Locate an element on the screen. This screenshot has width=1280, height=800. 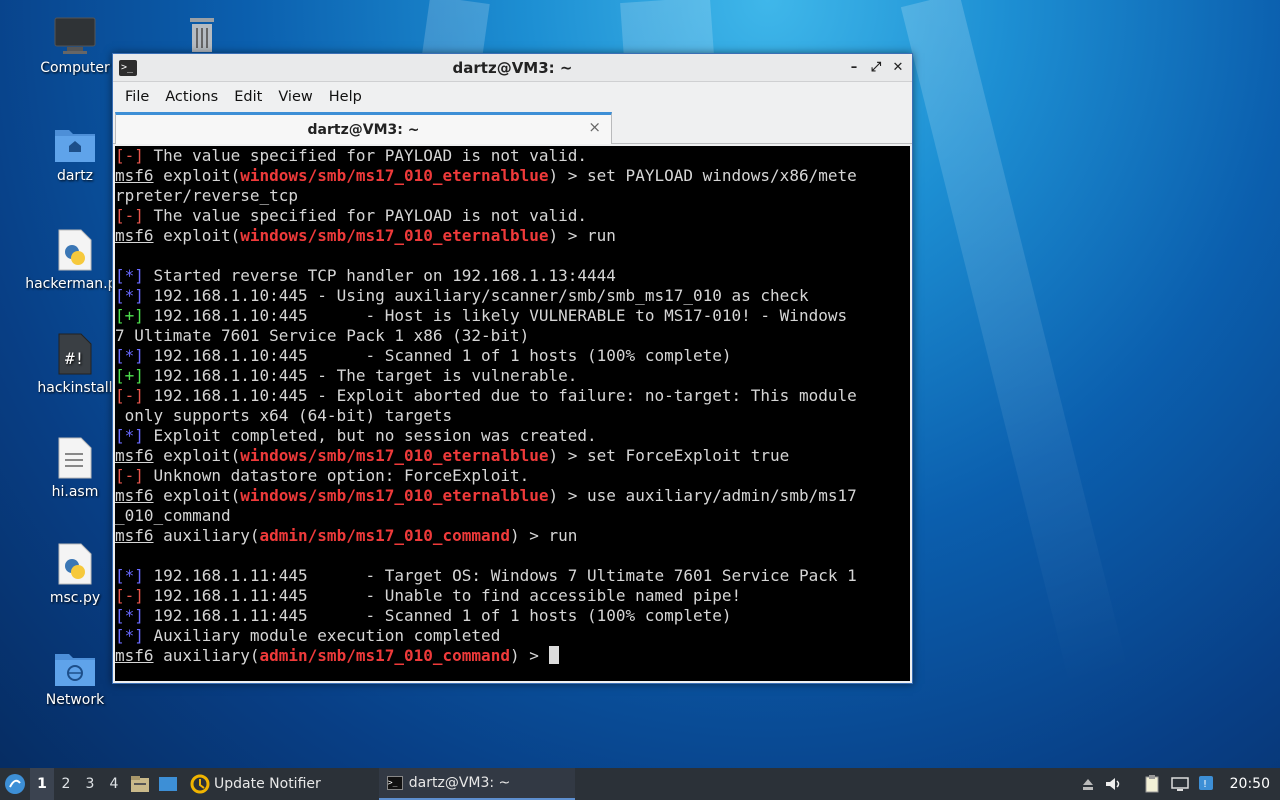
workspace-3: 3 is located at coordinates (90, 784).